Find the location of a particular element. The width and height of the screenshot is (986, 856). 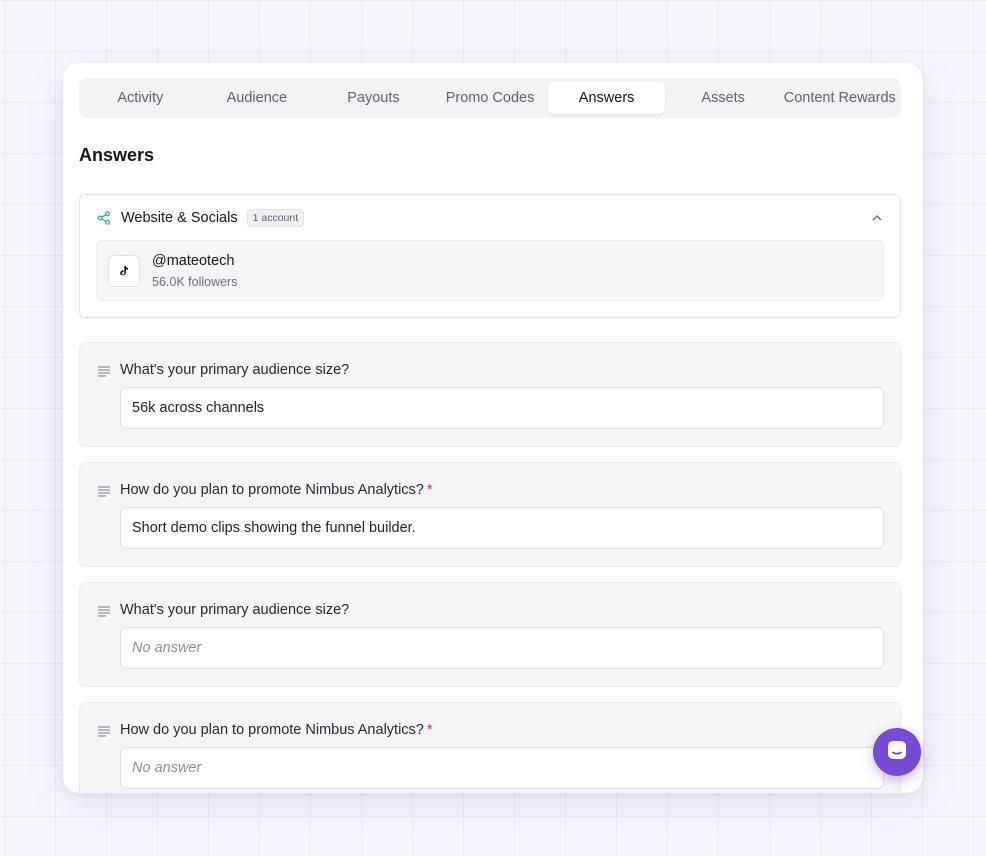

social-account-item: @mateotech 56.0K followers is located at coordinates (490, 270).